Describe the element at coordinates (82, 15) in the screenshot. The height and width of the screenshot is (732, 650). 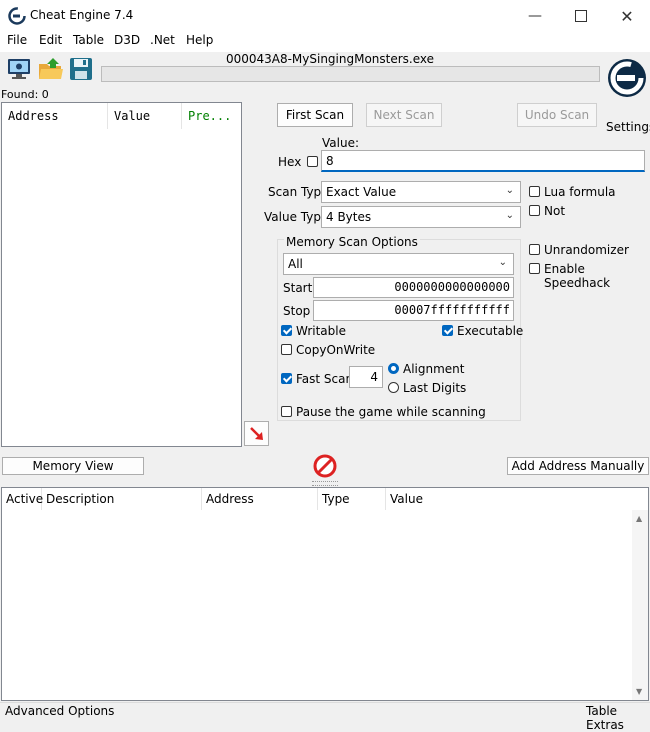
I see `window-title: Cheat Engine 7.4` at that location.